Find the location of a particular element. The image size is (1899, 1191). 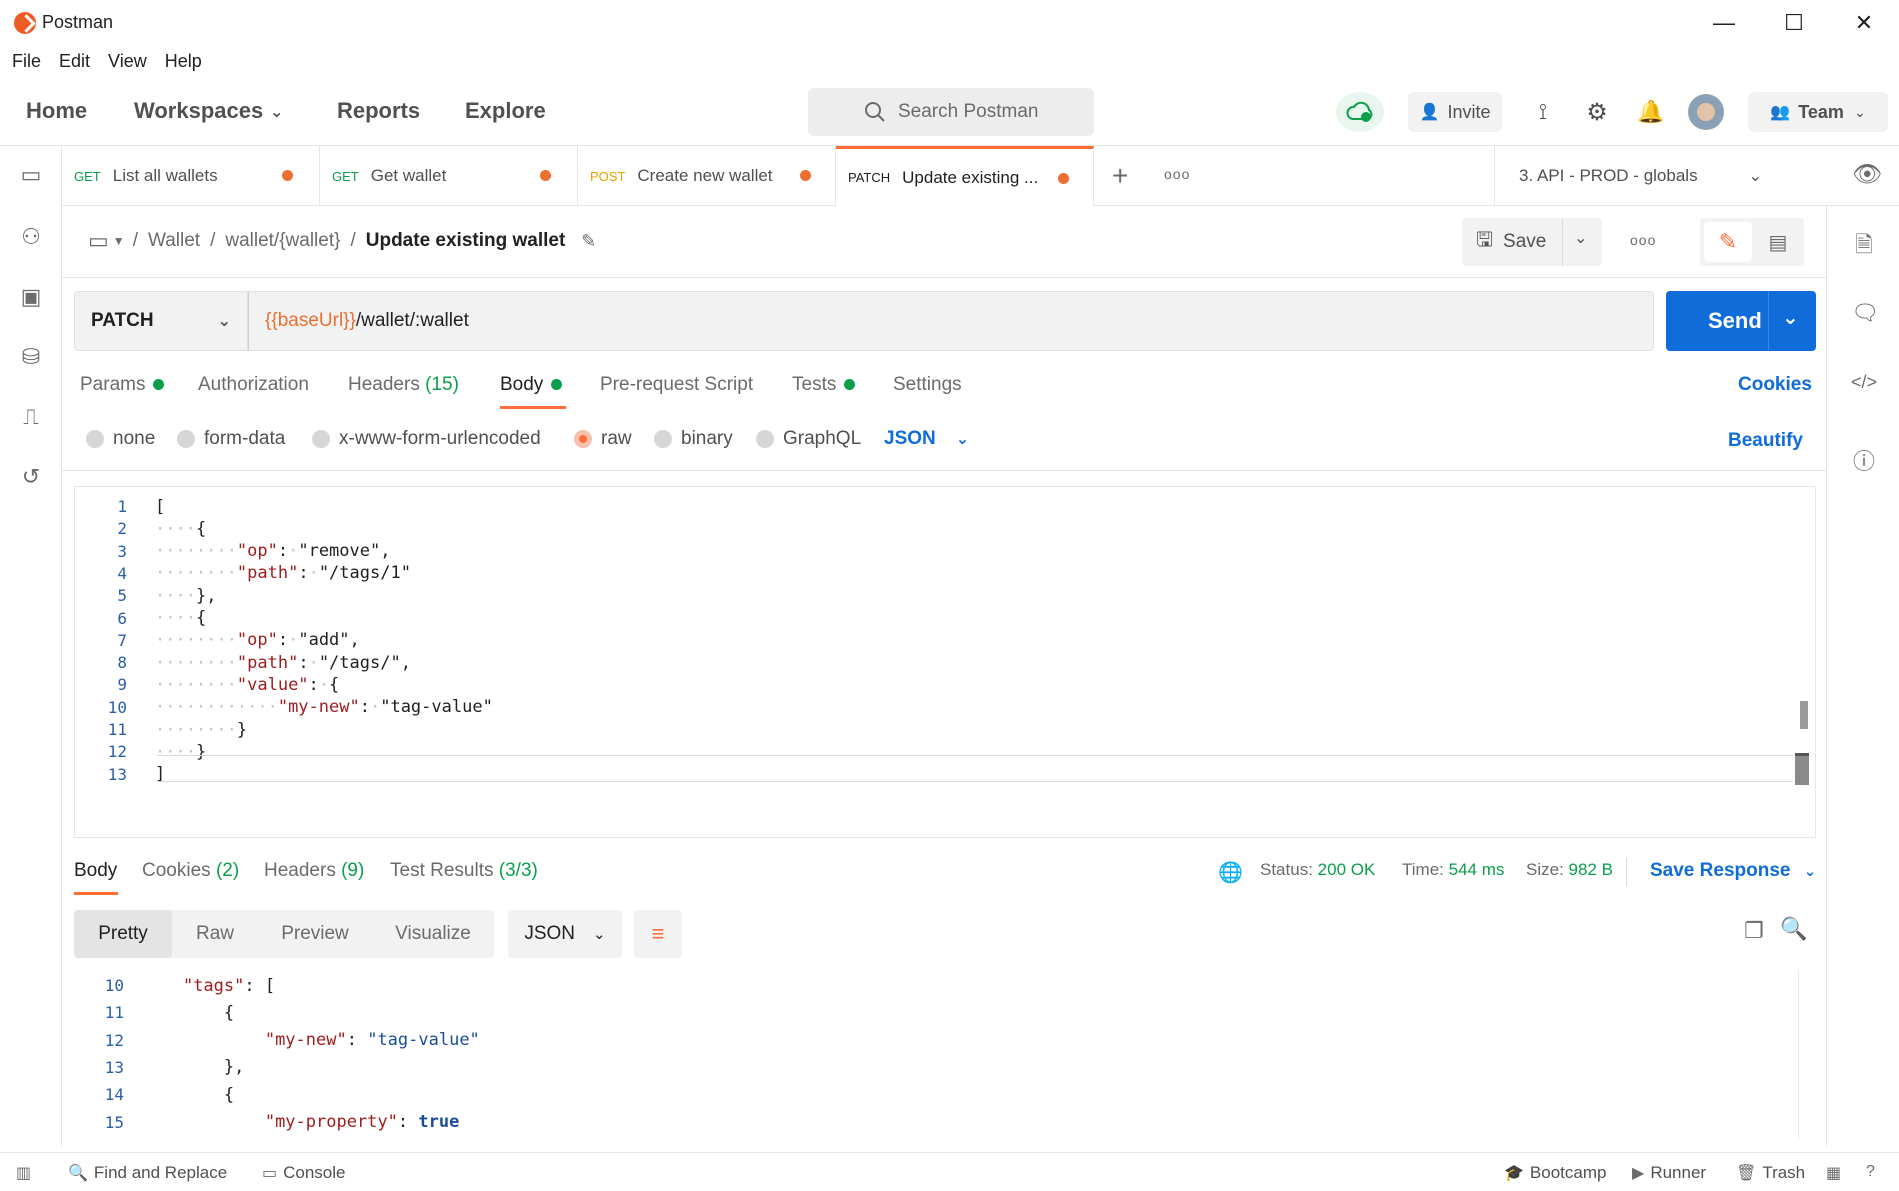

globe-icon: 🌐 is located at coordinates (1230, 872).